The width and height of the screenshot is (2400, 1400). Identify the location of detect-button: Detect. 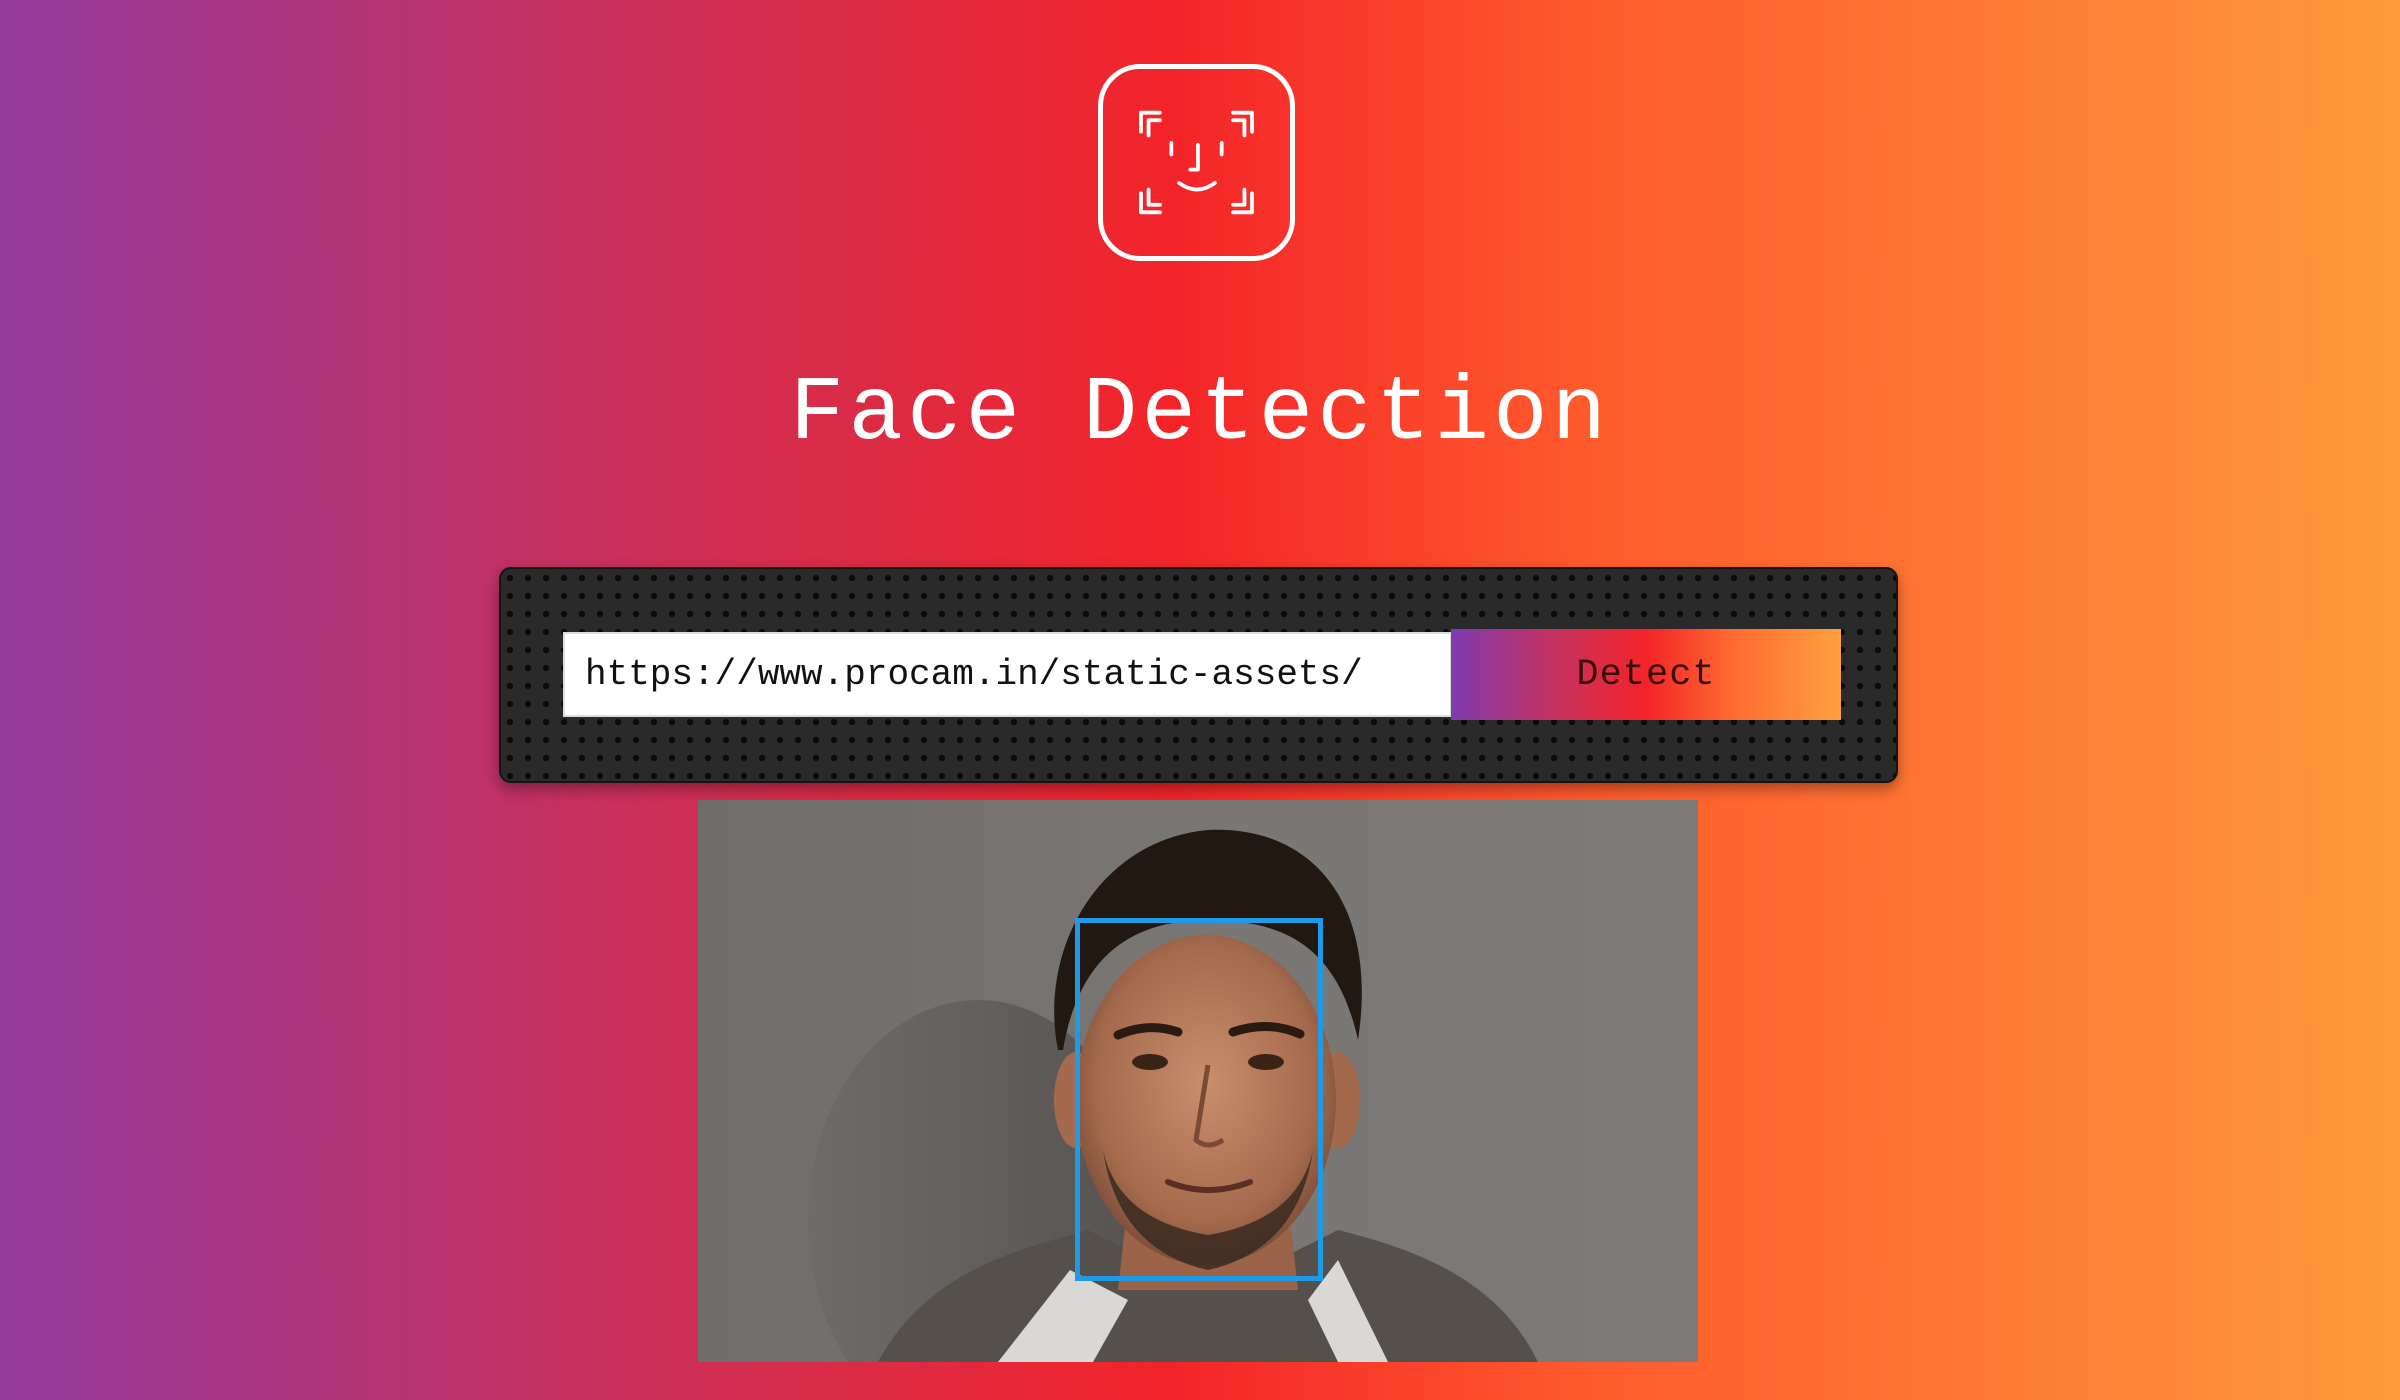
(1646, 674).